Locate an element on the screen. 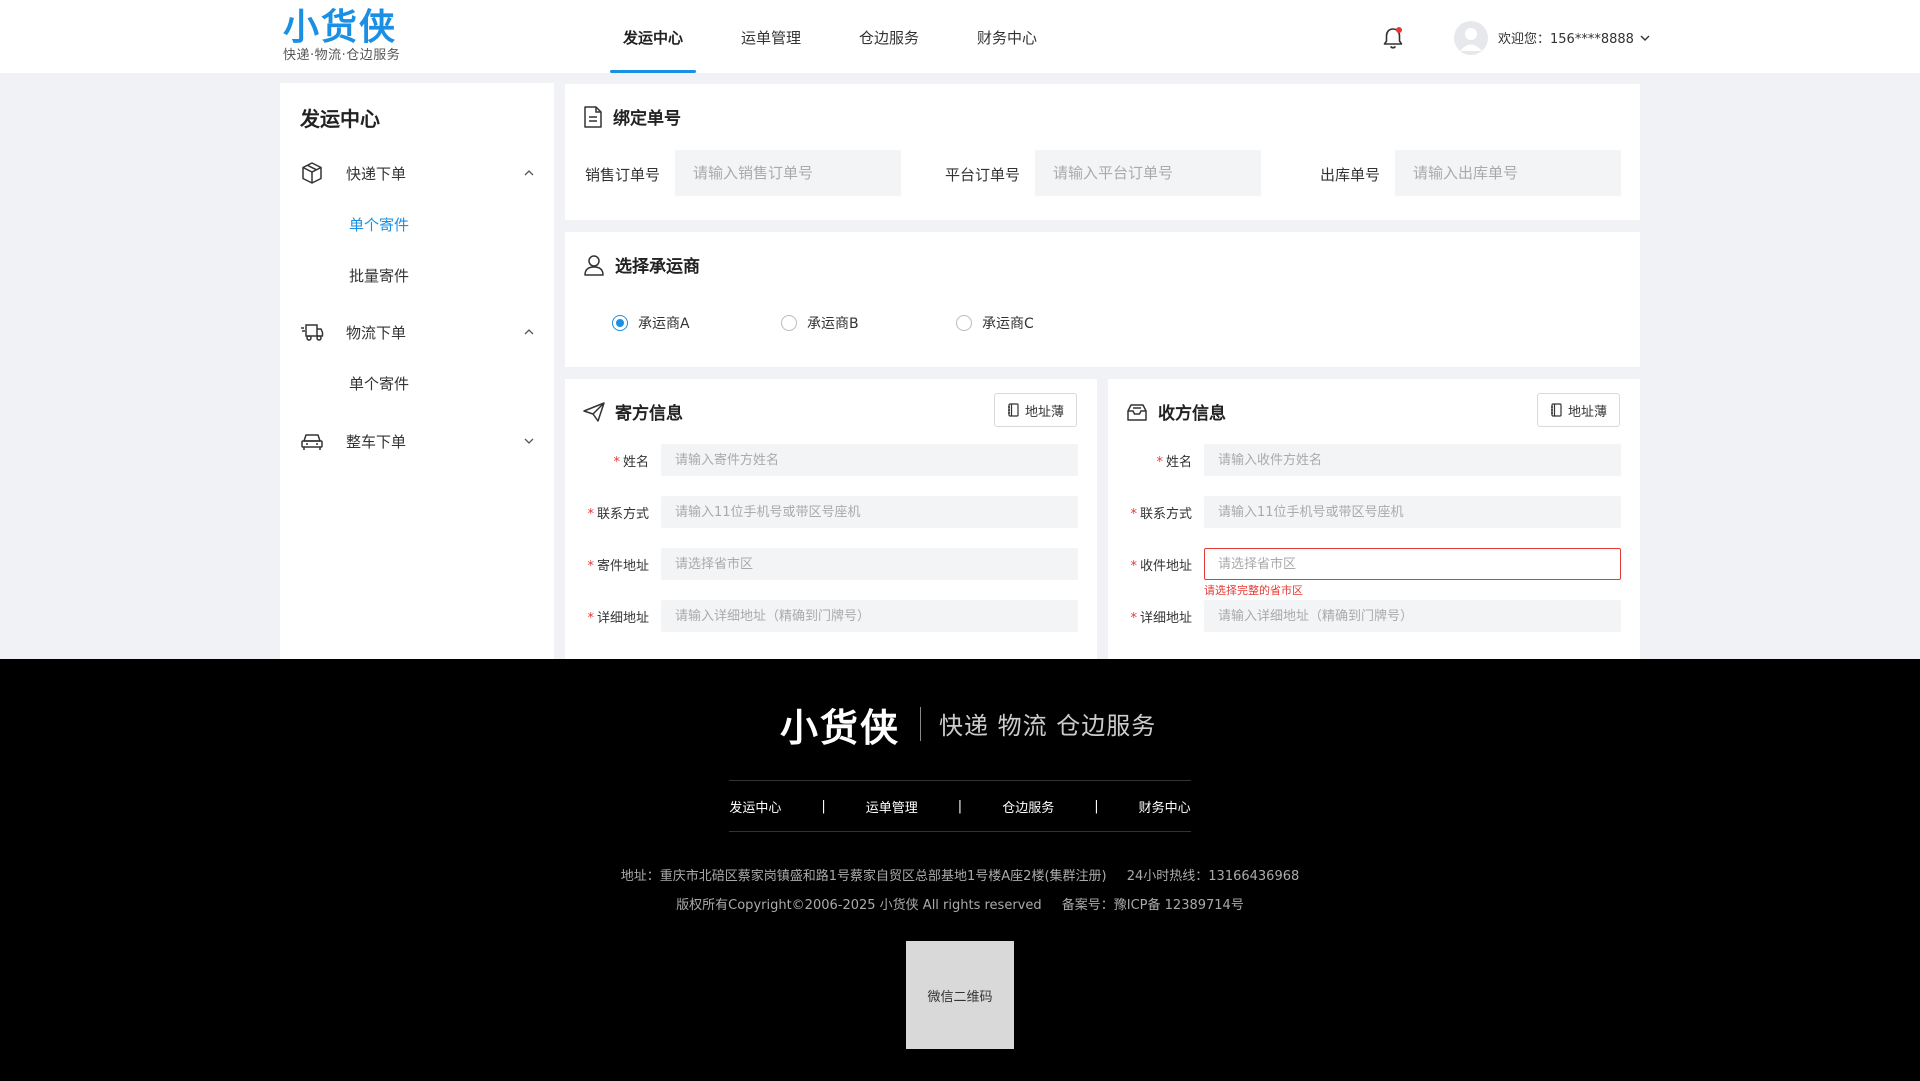 The width and height of the screenshot is (1920, 1081). sender-address-book-button: 地址薄 is located at coordinates (1036, 410).